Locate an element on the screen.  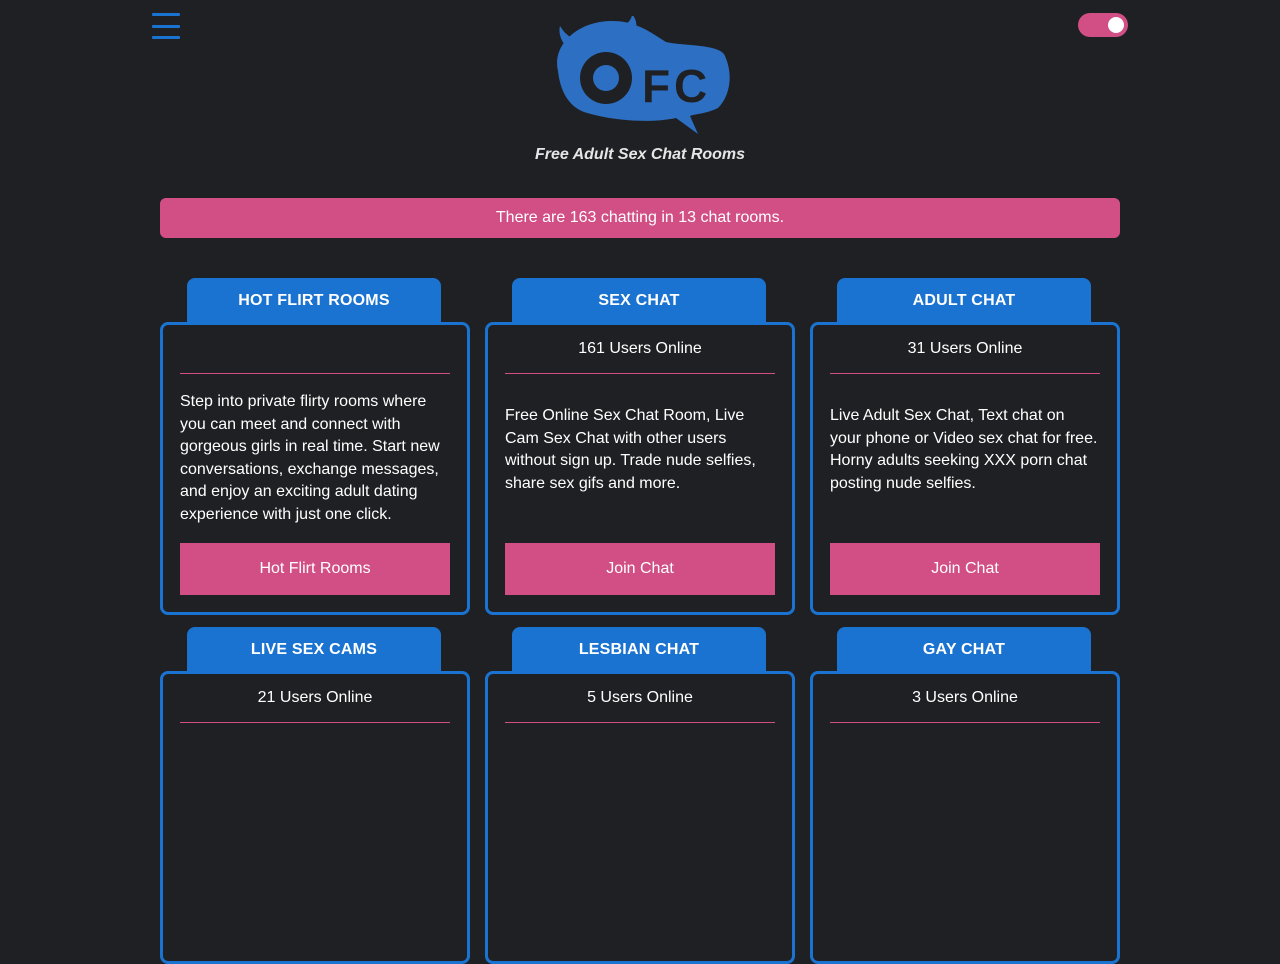
room-card-live-sex-cams: LIVE SEX CAMS 21 Users Online is located at coordinates (315, 795).